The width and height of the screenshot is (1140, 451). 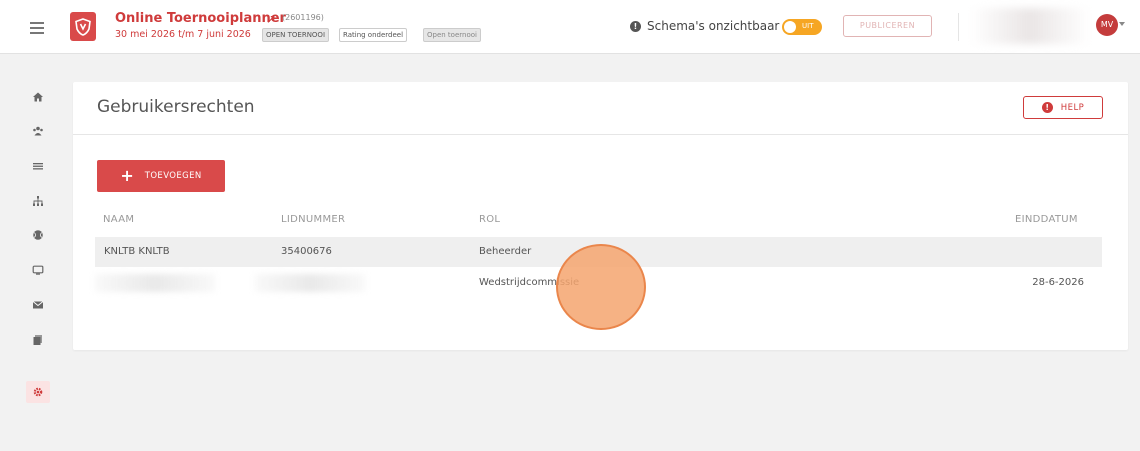 I want to click on help-label: HELP, so click(x=1072, y=107).